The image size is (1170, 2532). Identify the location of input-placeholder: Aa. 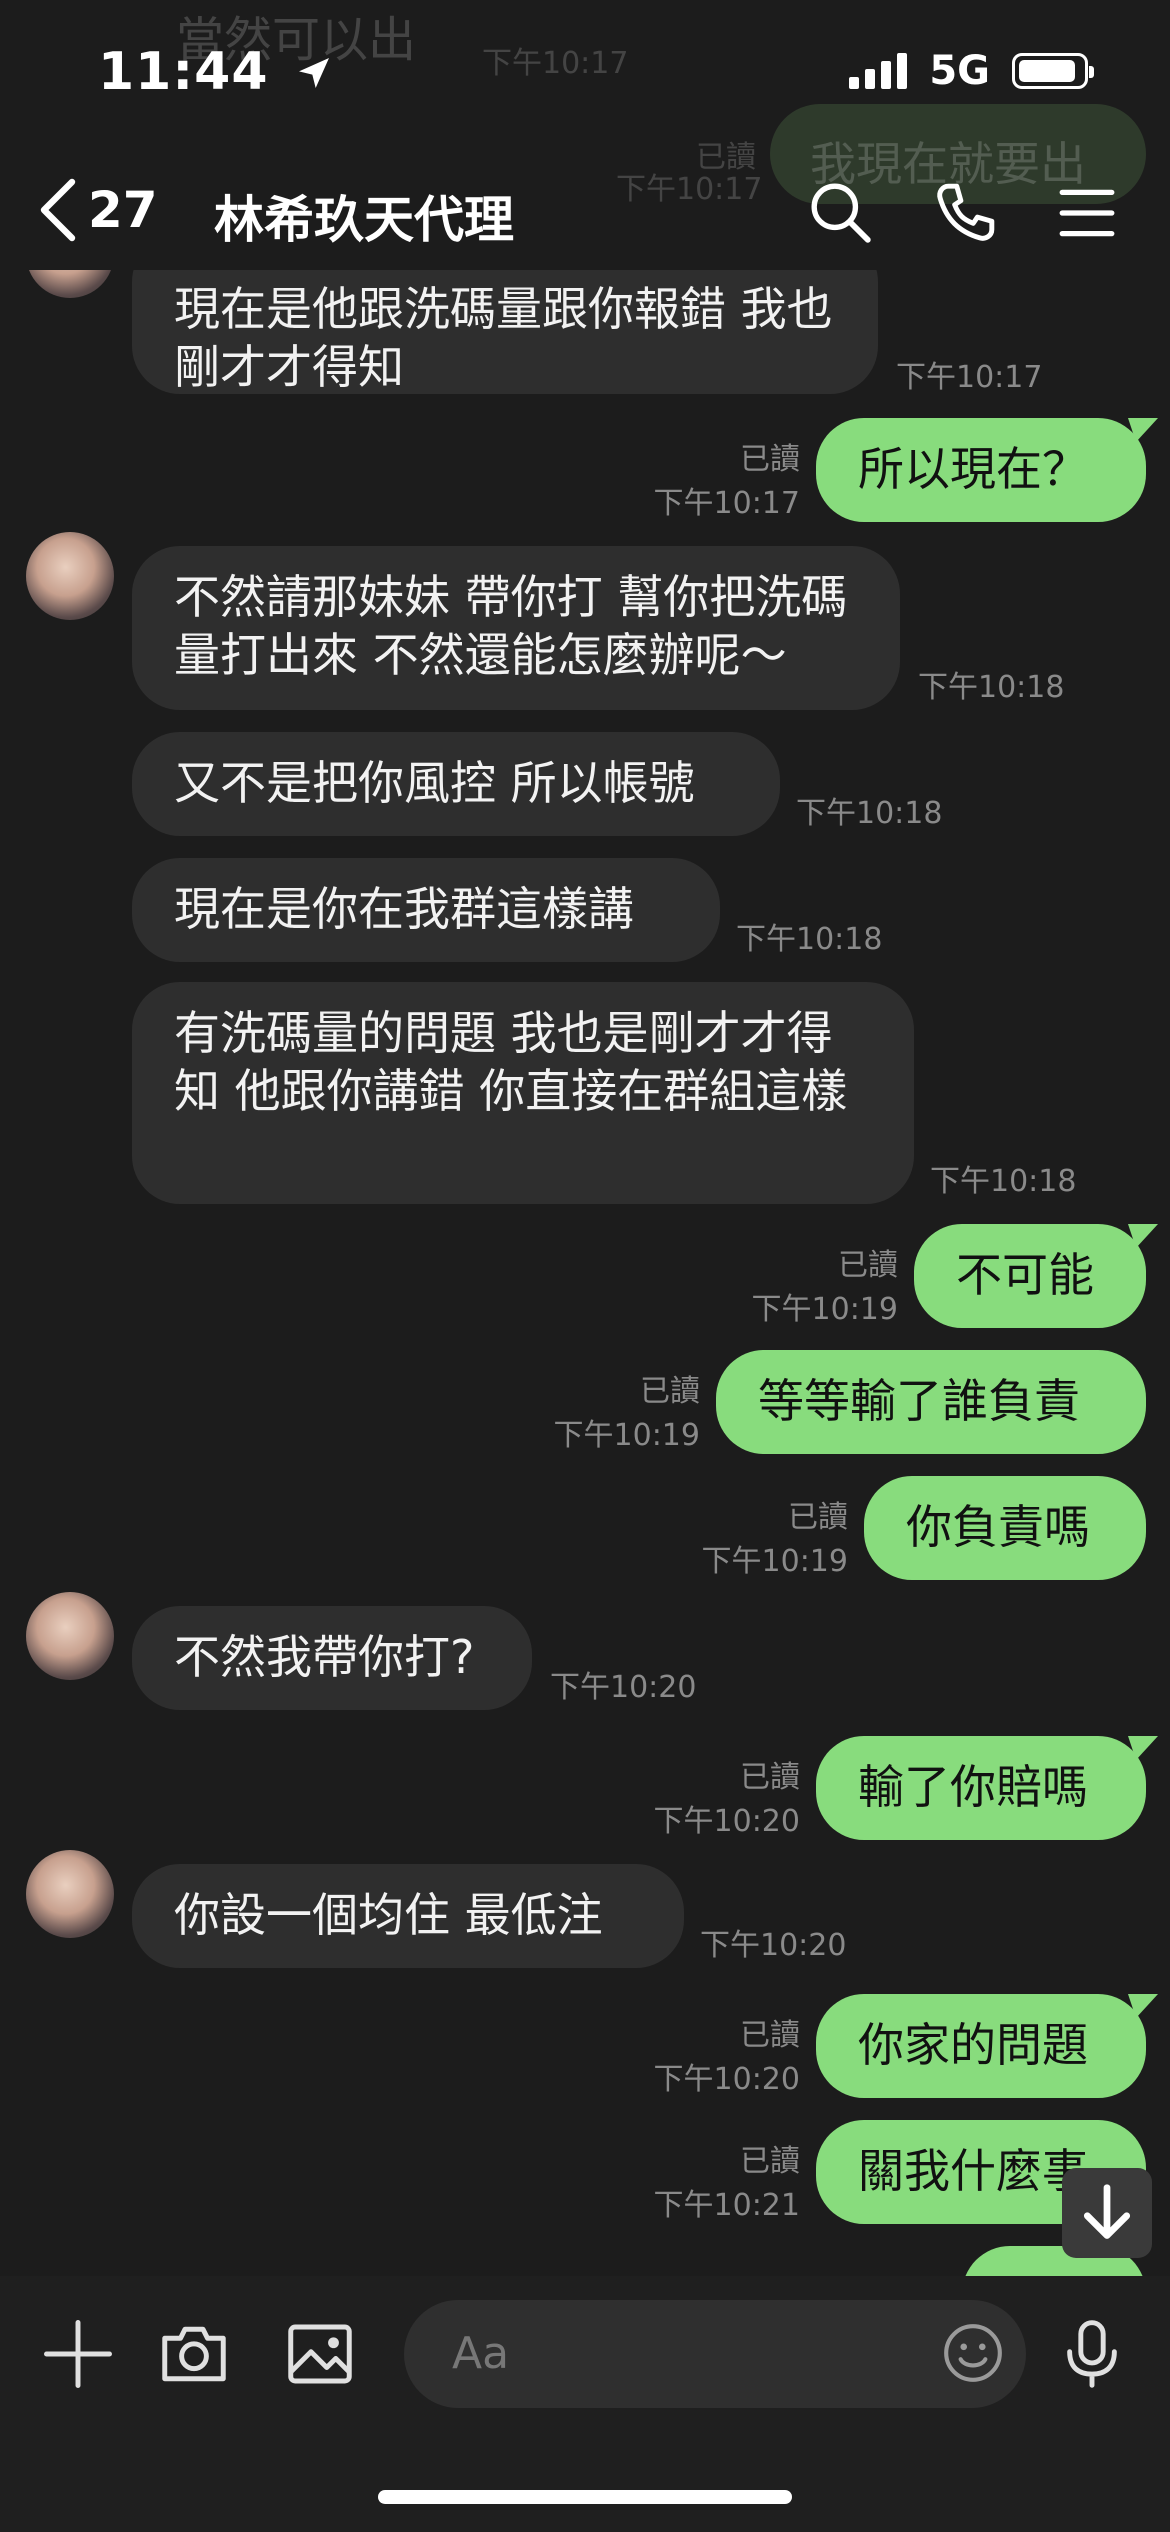
(481, 2353).